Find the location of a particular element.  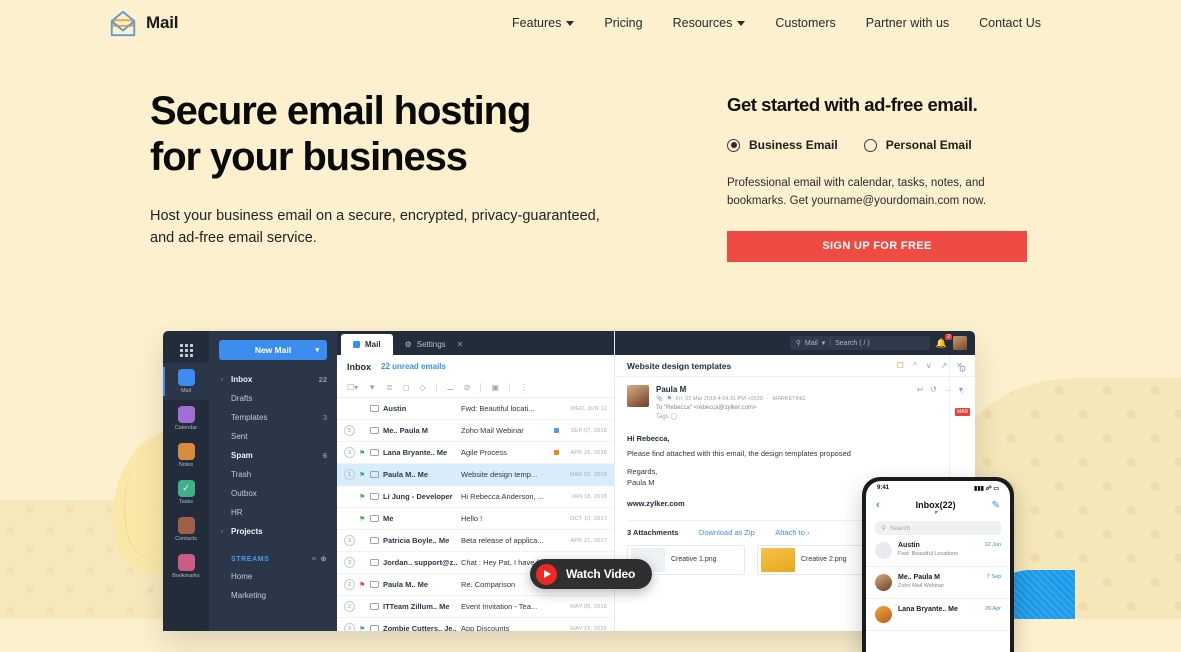

stream-label: Home is located at coordinates (242, 576).